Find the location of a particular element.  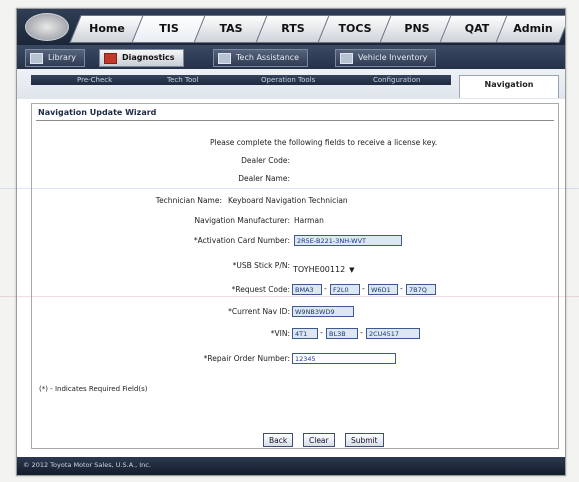

current-nav-input: W9NB3WD9 is located at coordinates (323, 311).